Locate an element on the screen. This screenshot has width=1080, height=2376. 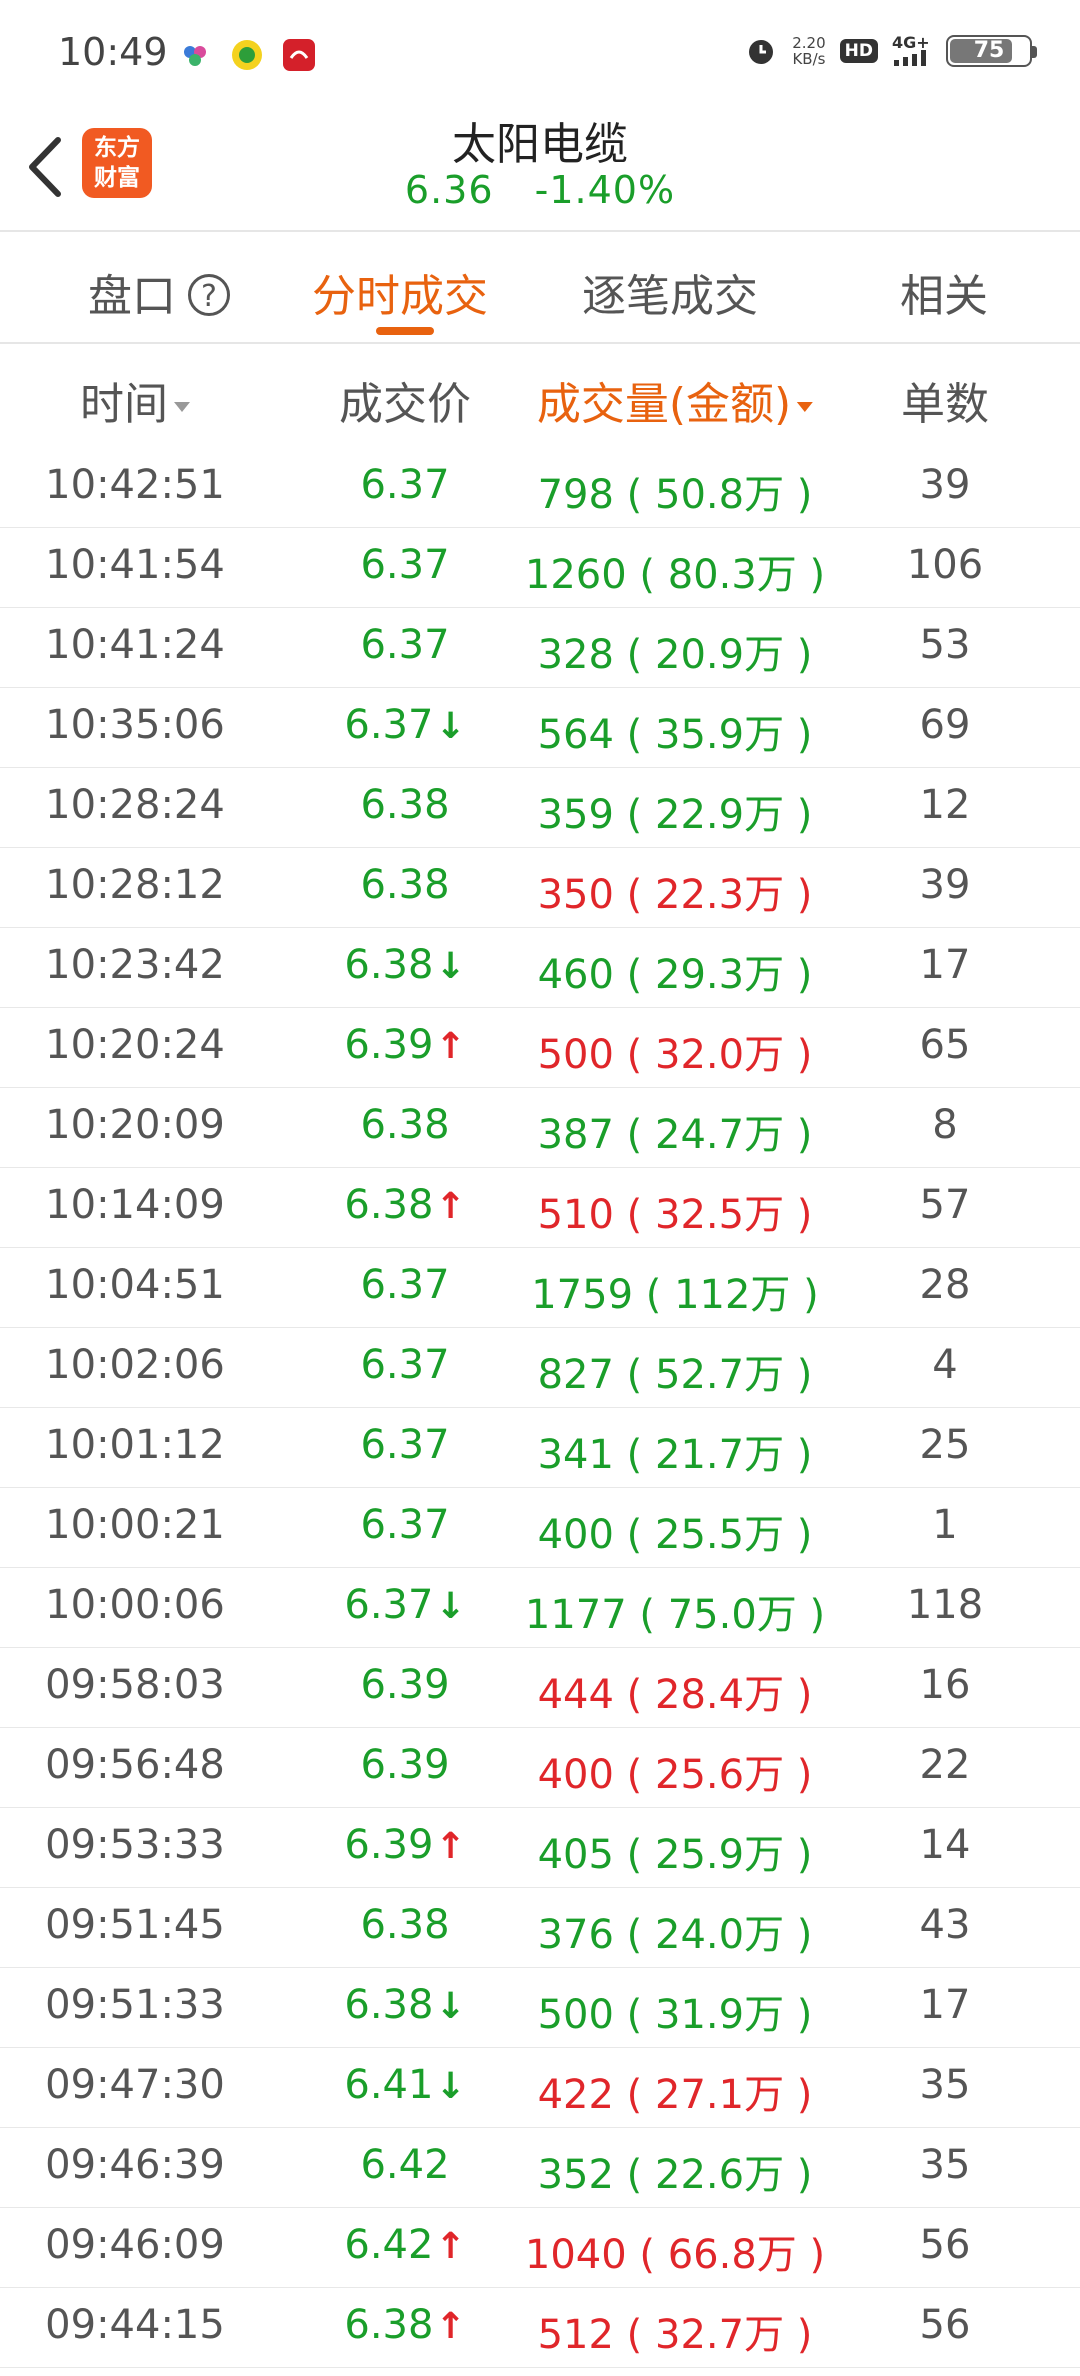
tab-label: 逐笔成交 is located at coordinates (670, 296).